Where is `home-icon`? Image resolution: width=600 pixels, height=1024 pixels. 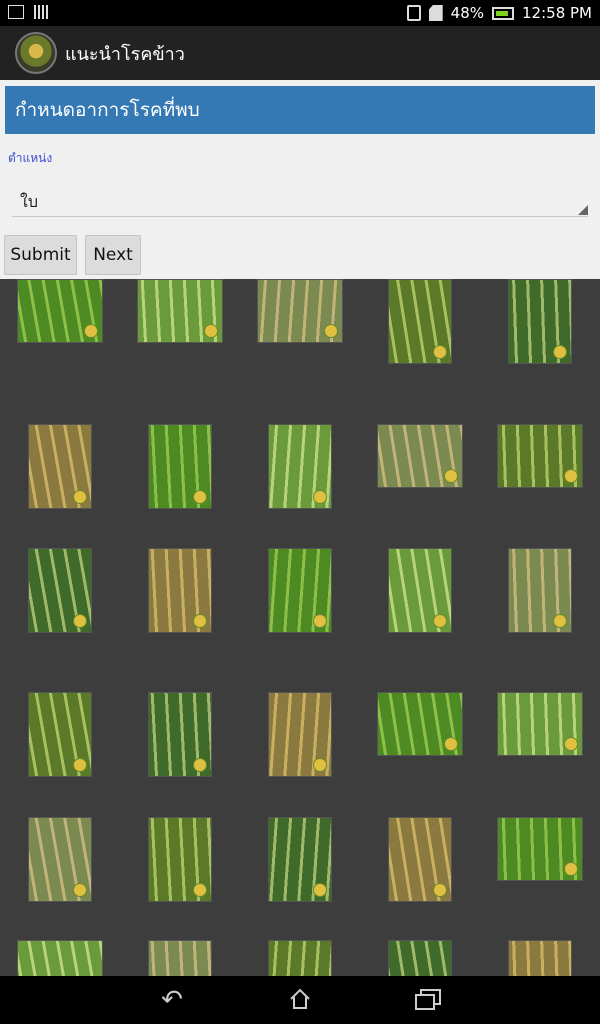 home-icon is located at coordinates (300, 1000).